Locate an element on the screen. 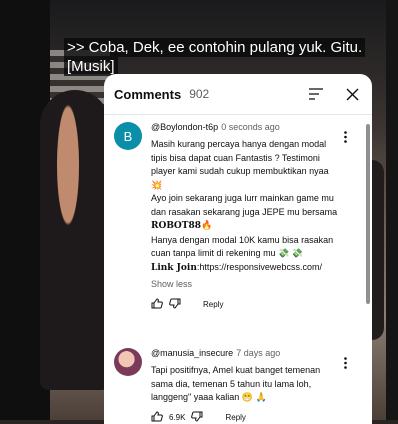 The image size is (398, 424). show-less-button: Show less is located at coordinates (246, 284).